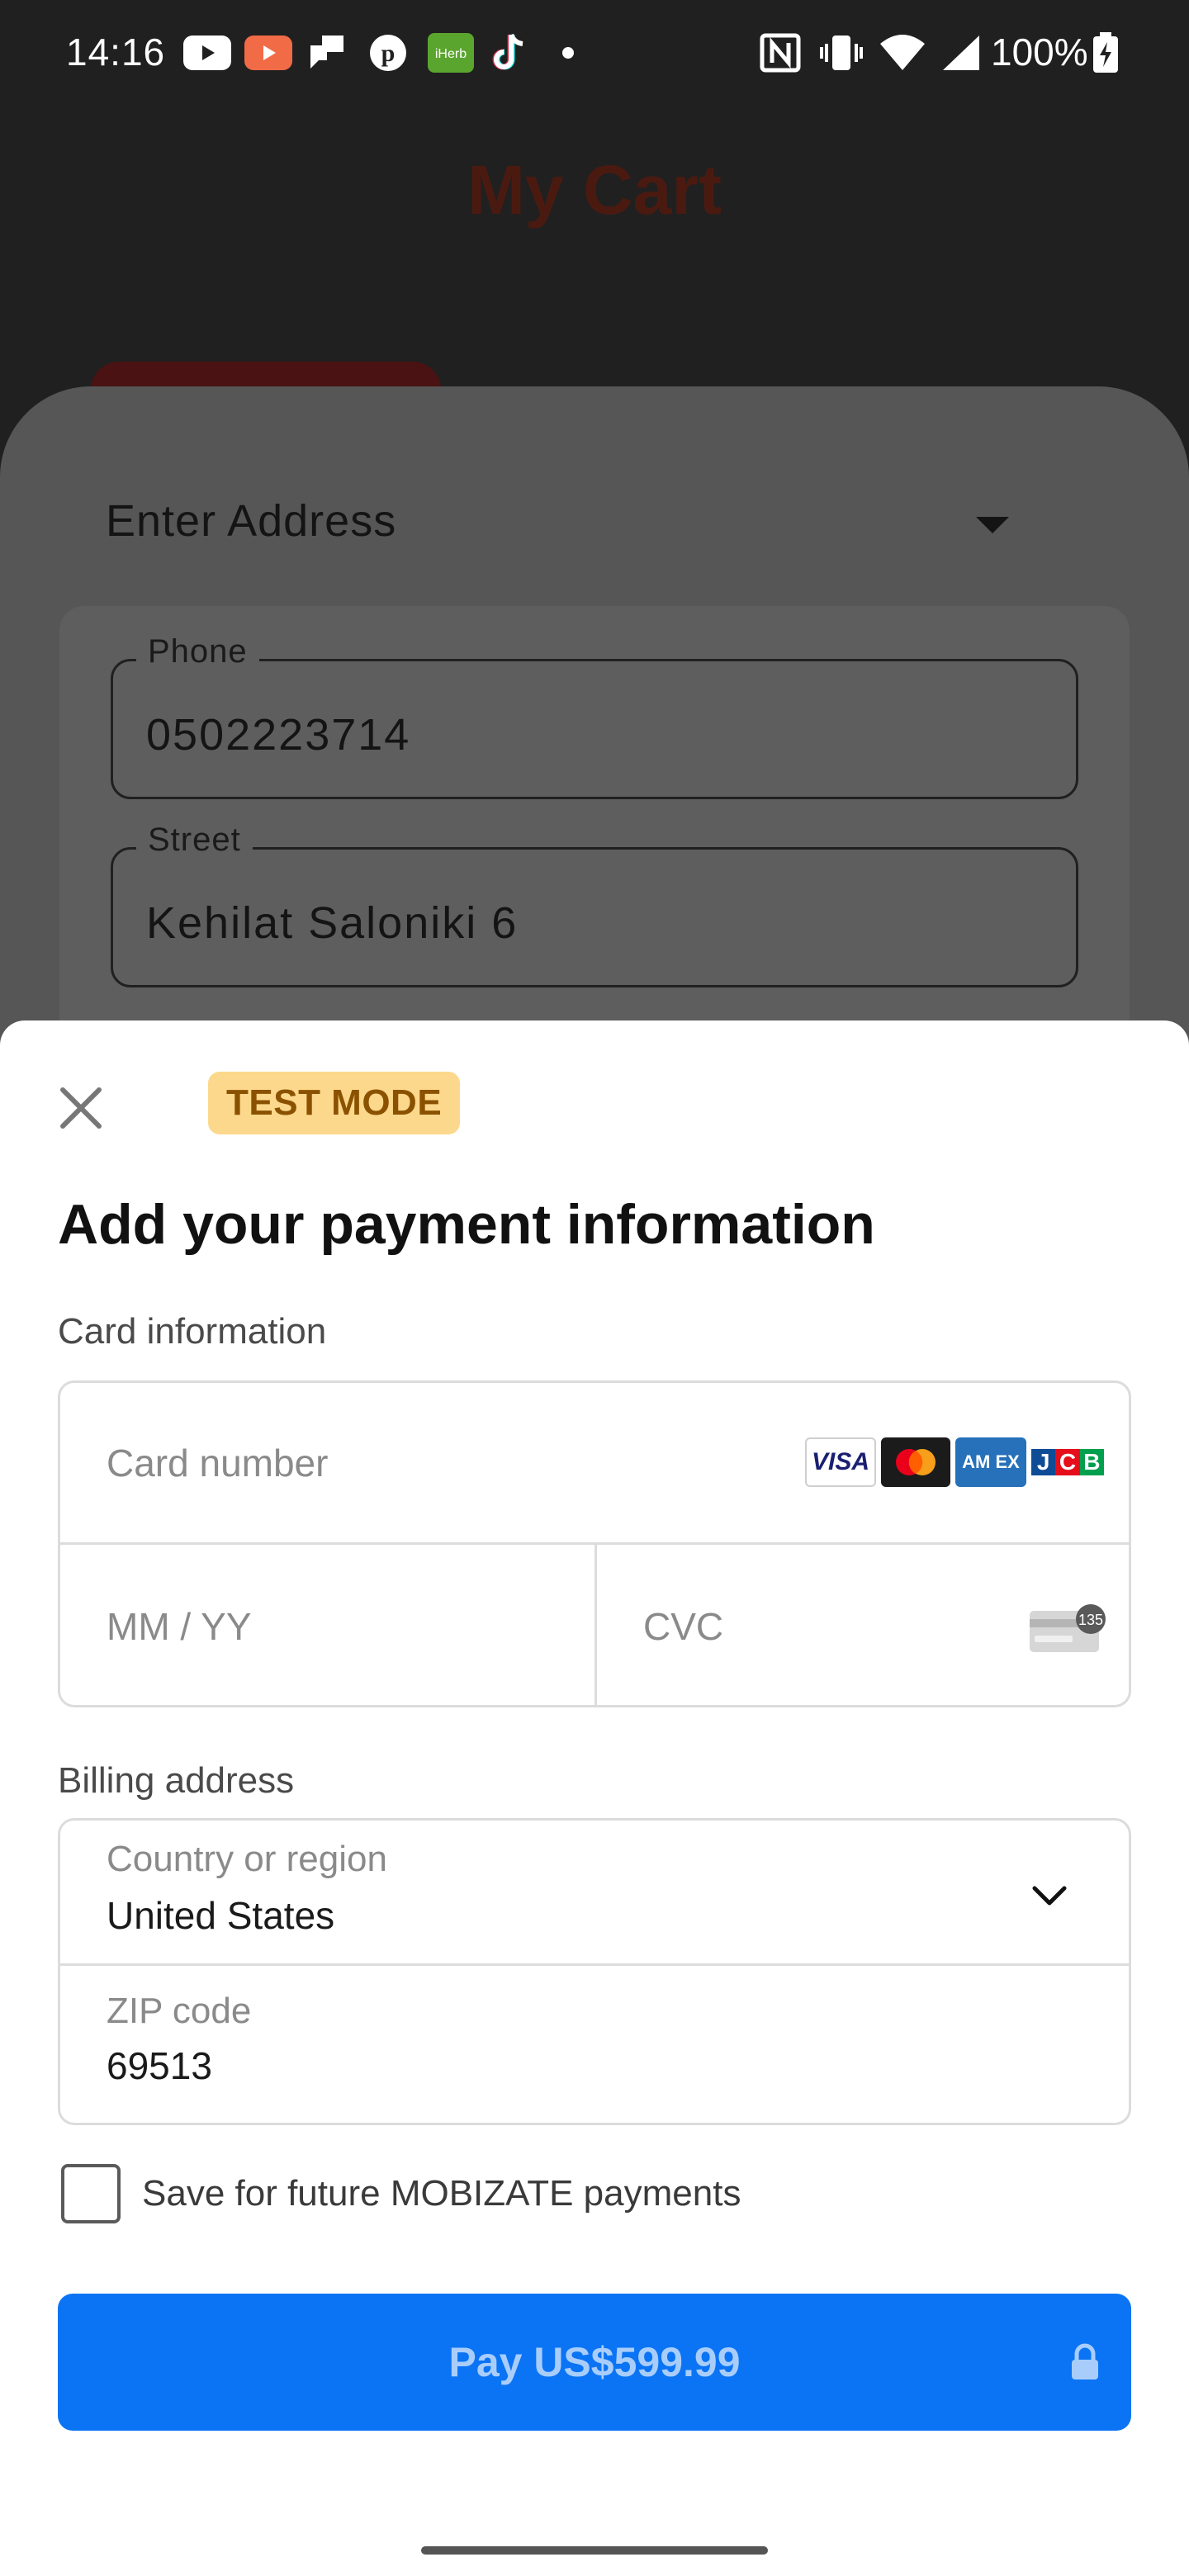 This screenshot has height=2576, width=1189. Describe the element at coordinates (594, 716) in the screenshot. I see `phone-field: Phone 0502223714` at that location.